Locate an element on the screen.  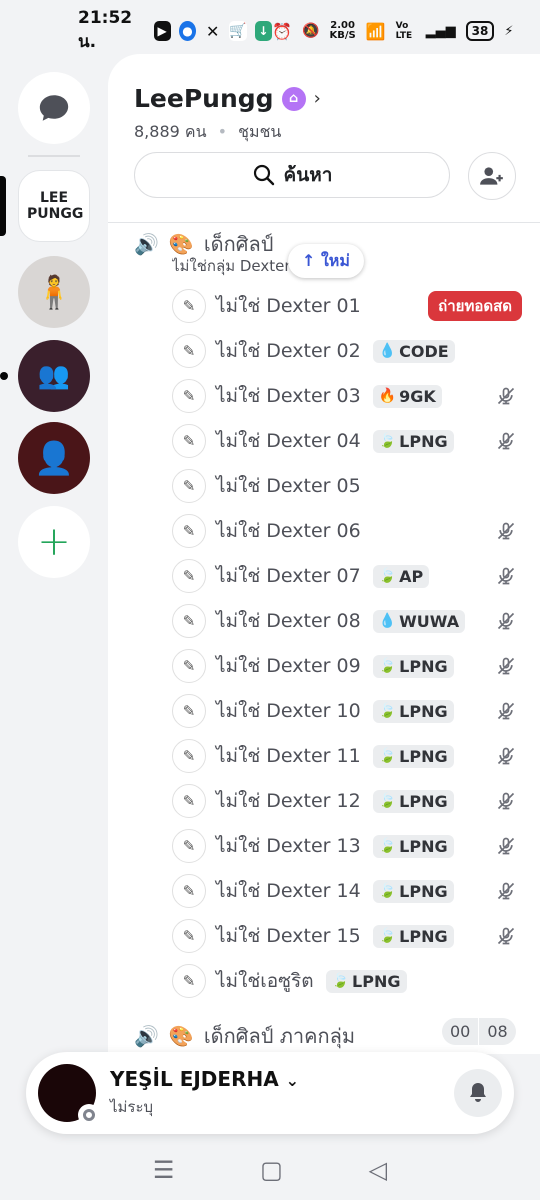
channel-subtitle: ไม่ใช่กลุ่ม Dexter is located at coordinates (231, 266).